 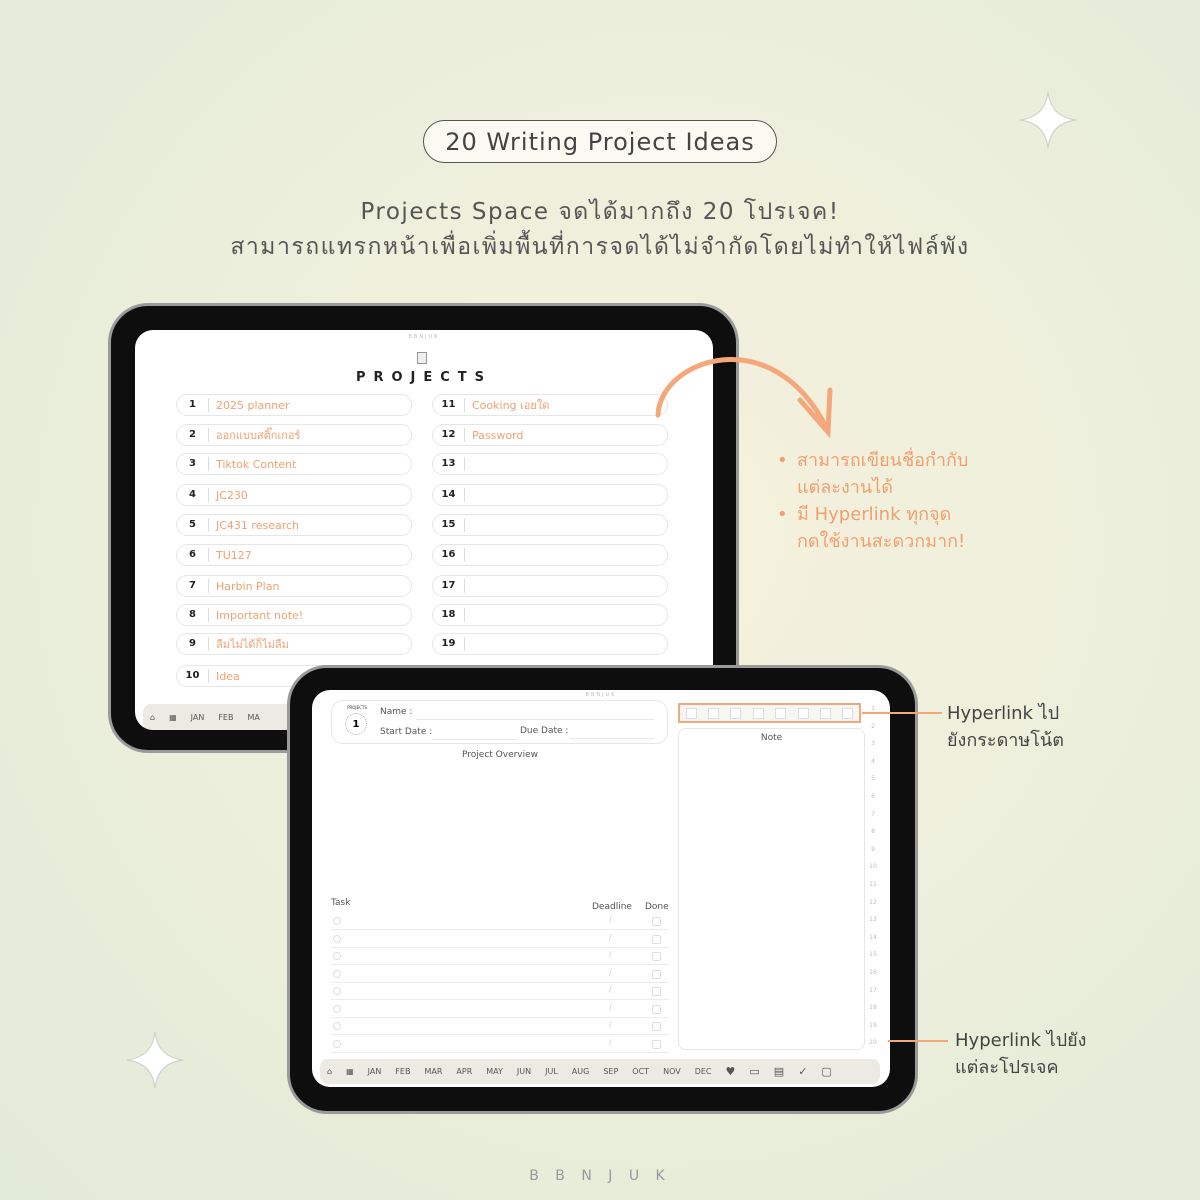 What do you see at coordinates (771, 889) in the screenshot?
I see `note-box: Note` at bounding box center [771, 889].